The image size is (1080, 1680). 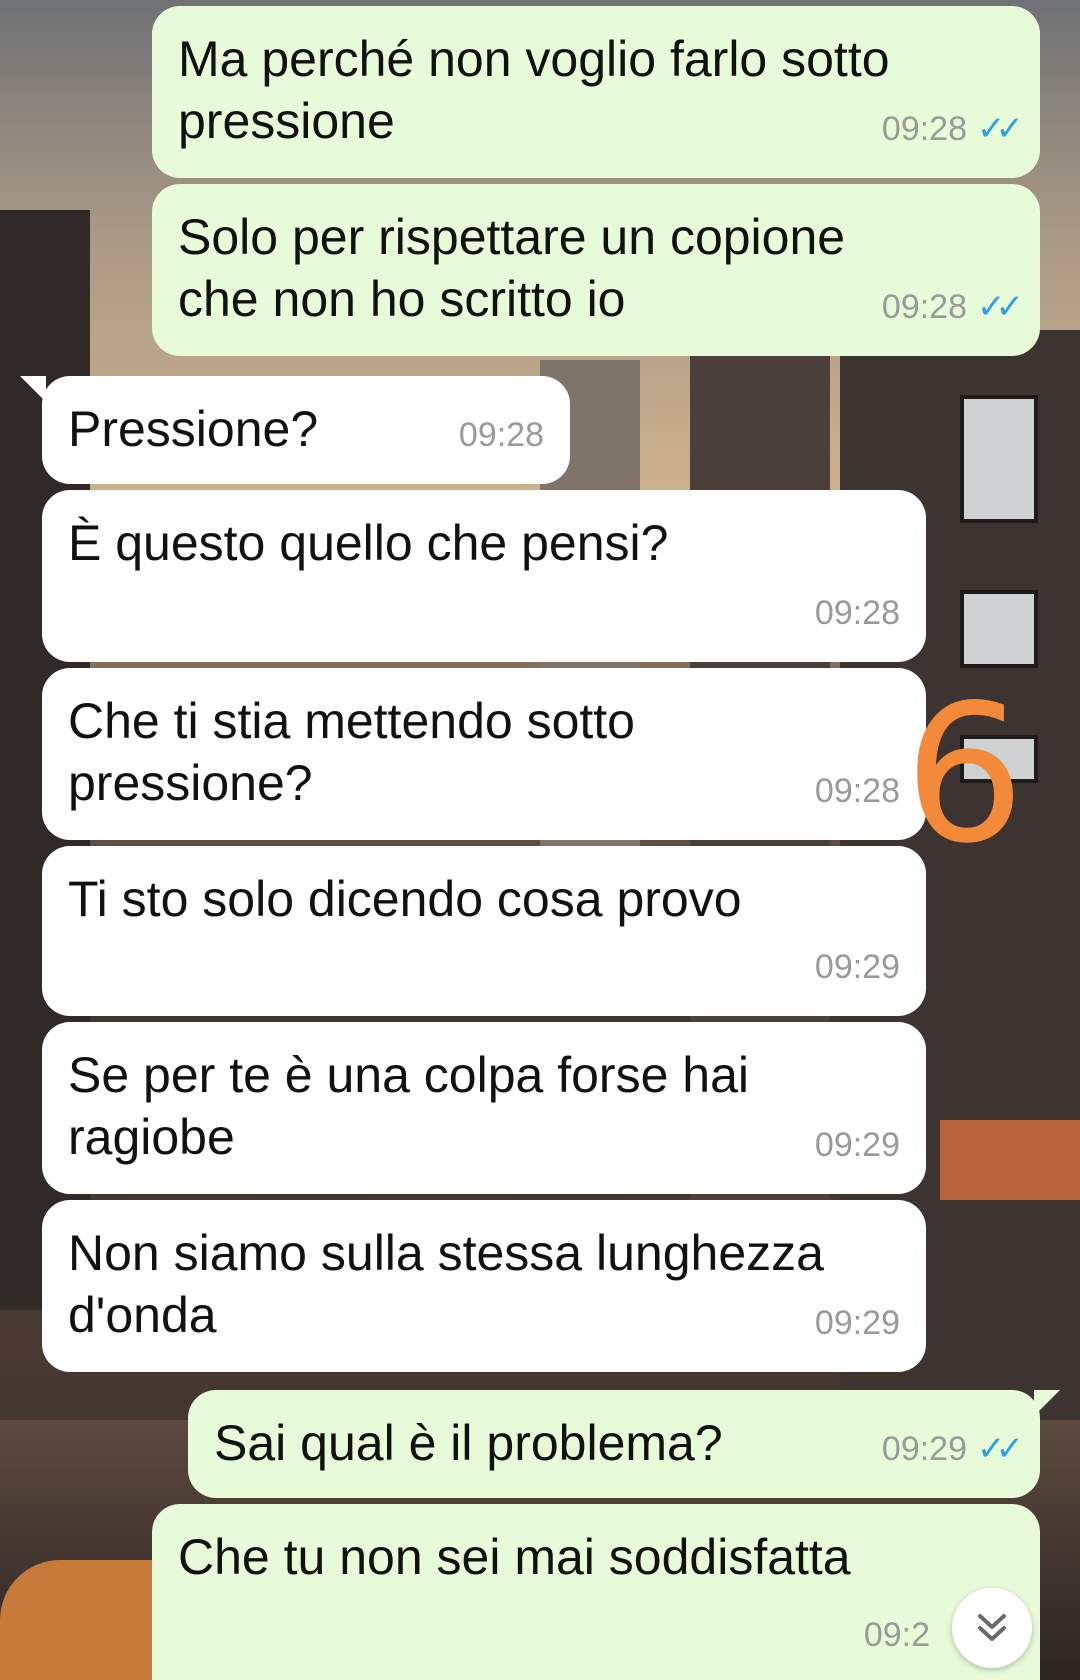 I want to click on handwritten-annotation: 6, so click(x=964, y=774).